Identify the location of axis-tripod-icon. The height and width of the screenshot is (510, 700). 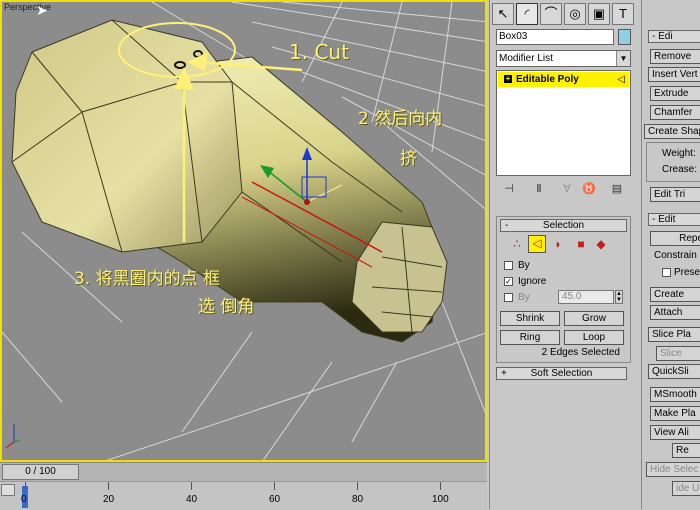
(13, 436).